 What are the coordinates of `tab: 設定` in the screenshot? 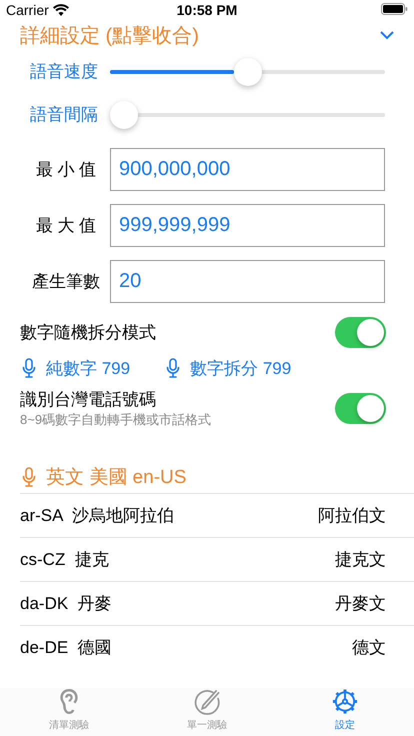 It's located at (345, 712).